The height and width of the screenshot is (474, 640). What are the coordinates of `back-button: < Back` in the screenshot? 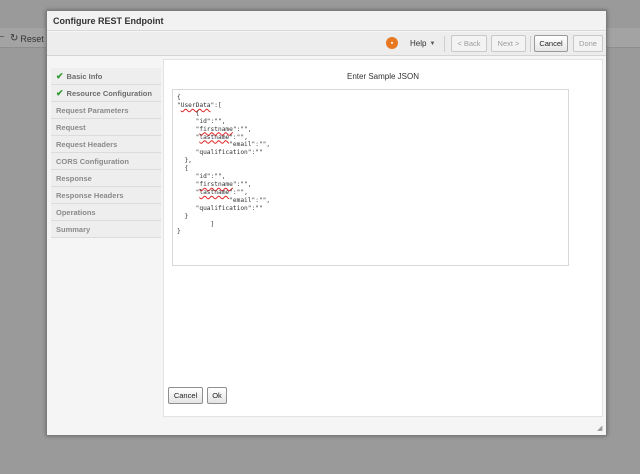 It's located at (469, 43).